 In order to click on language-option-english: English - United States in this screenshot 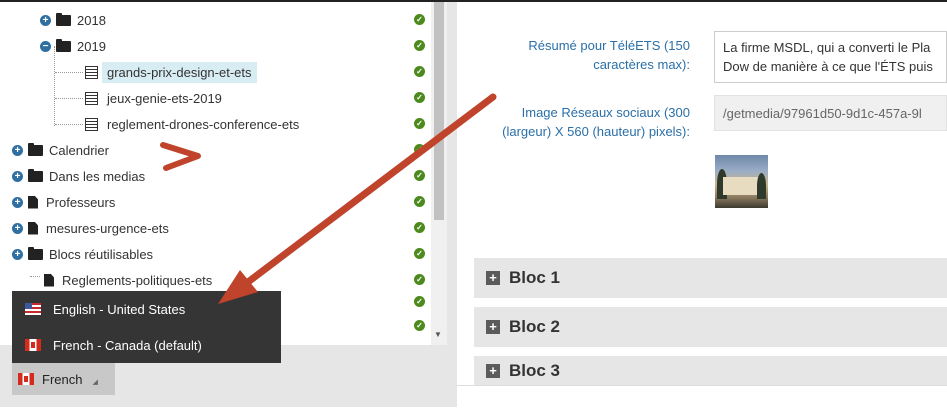, I will do `click(146, 309)`.